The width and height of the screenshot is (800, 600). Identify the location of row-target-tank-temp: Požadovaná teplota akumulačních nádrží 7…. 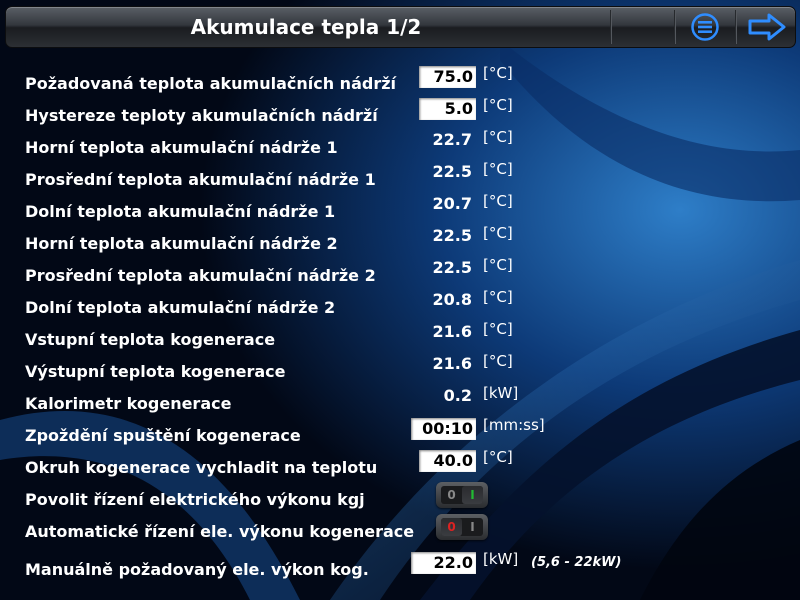
(400, 80).